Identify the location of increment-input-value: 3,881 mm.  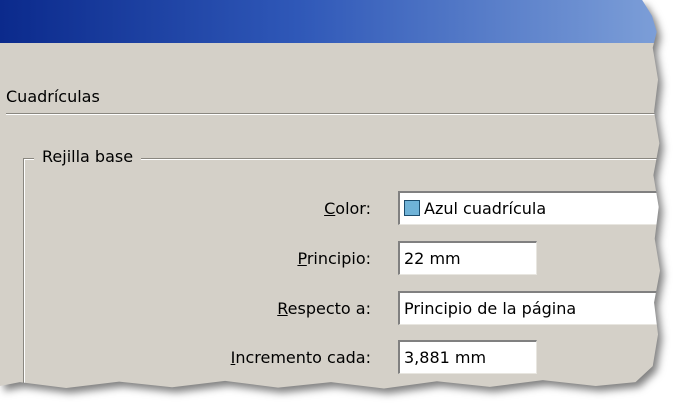
(445, 357).